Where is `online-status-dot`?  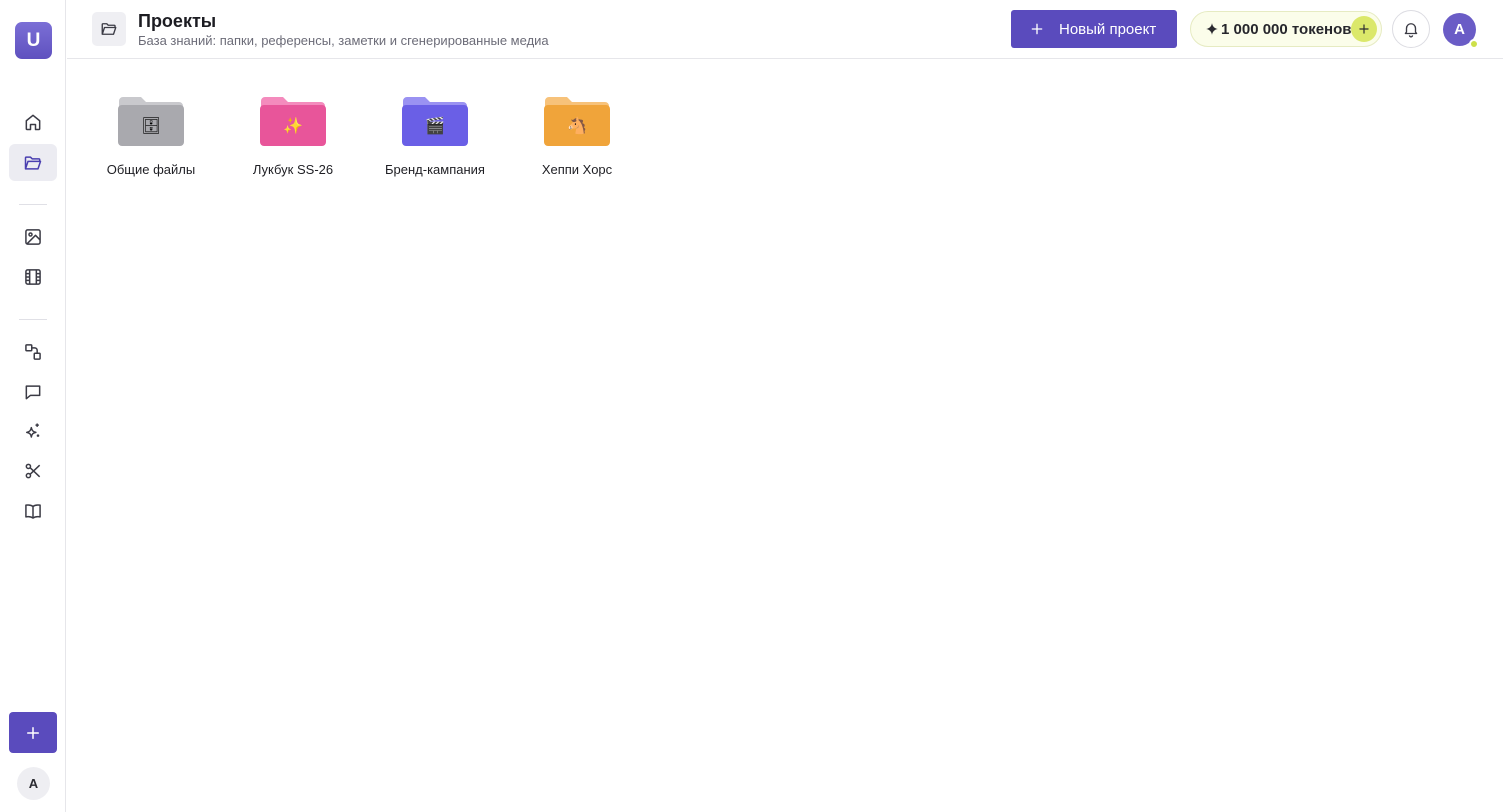
online-status-dot is located at coordinates (1474, 44).